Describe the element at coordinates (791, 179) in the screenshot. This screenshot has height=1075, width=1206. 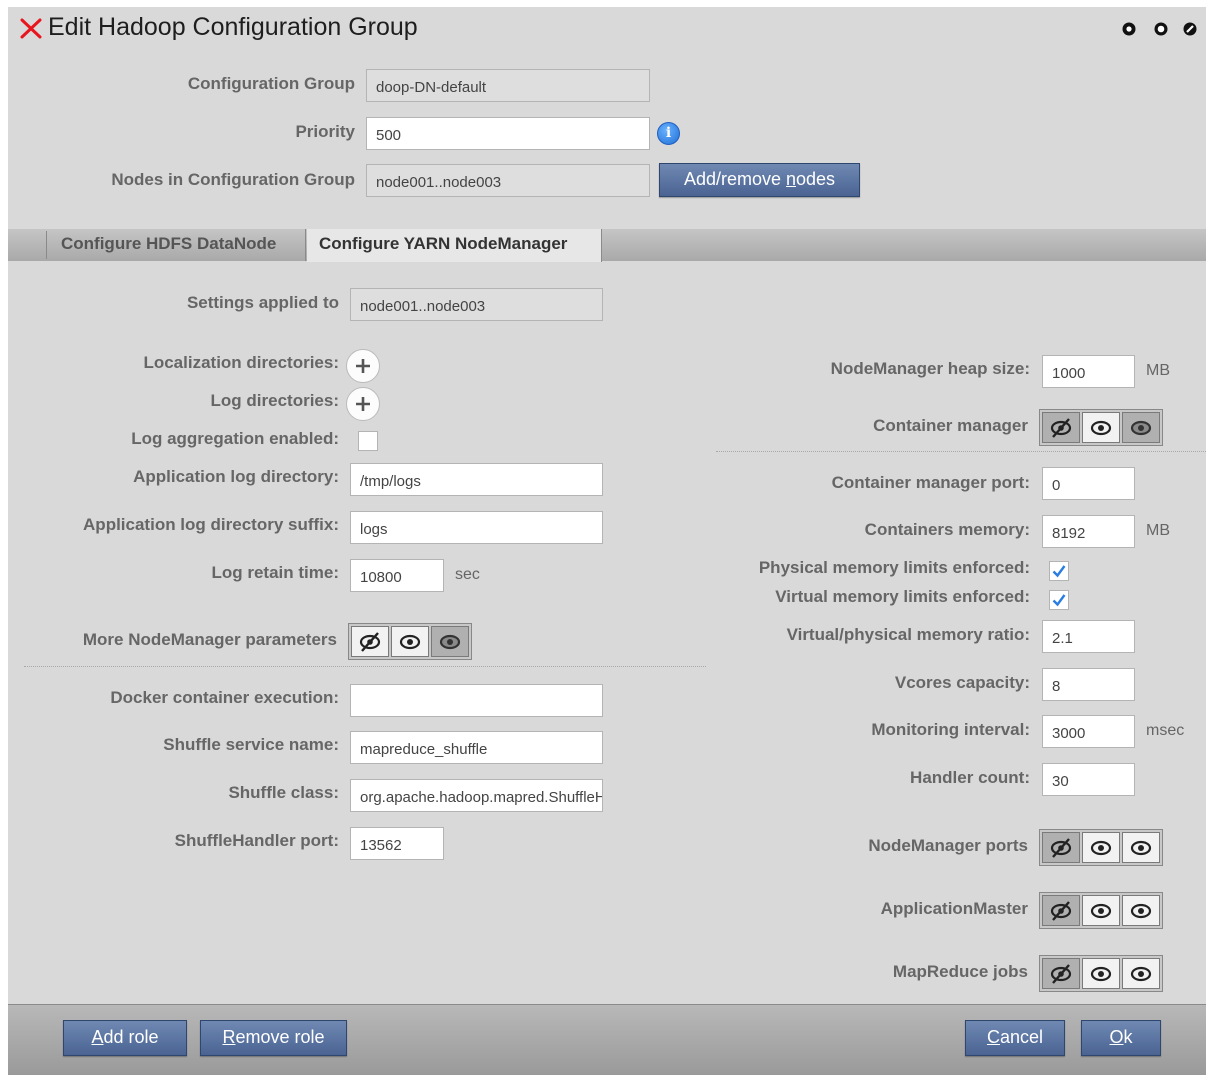
I see `add-remove-nodes-accel: n` at that location.